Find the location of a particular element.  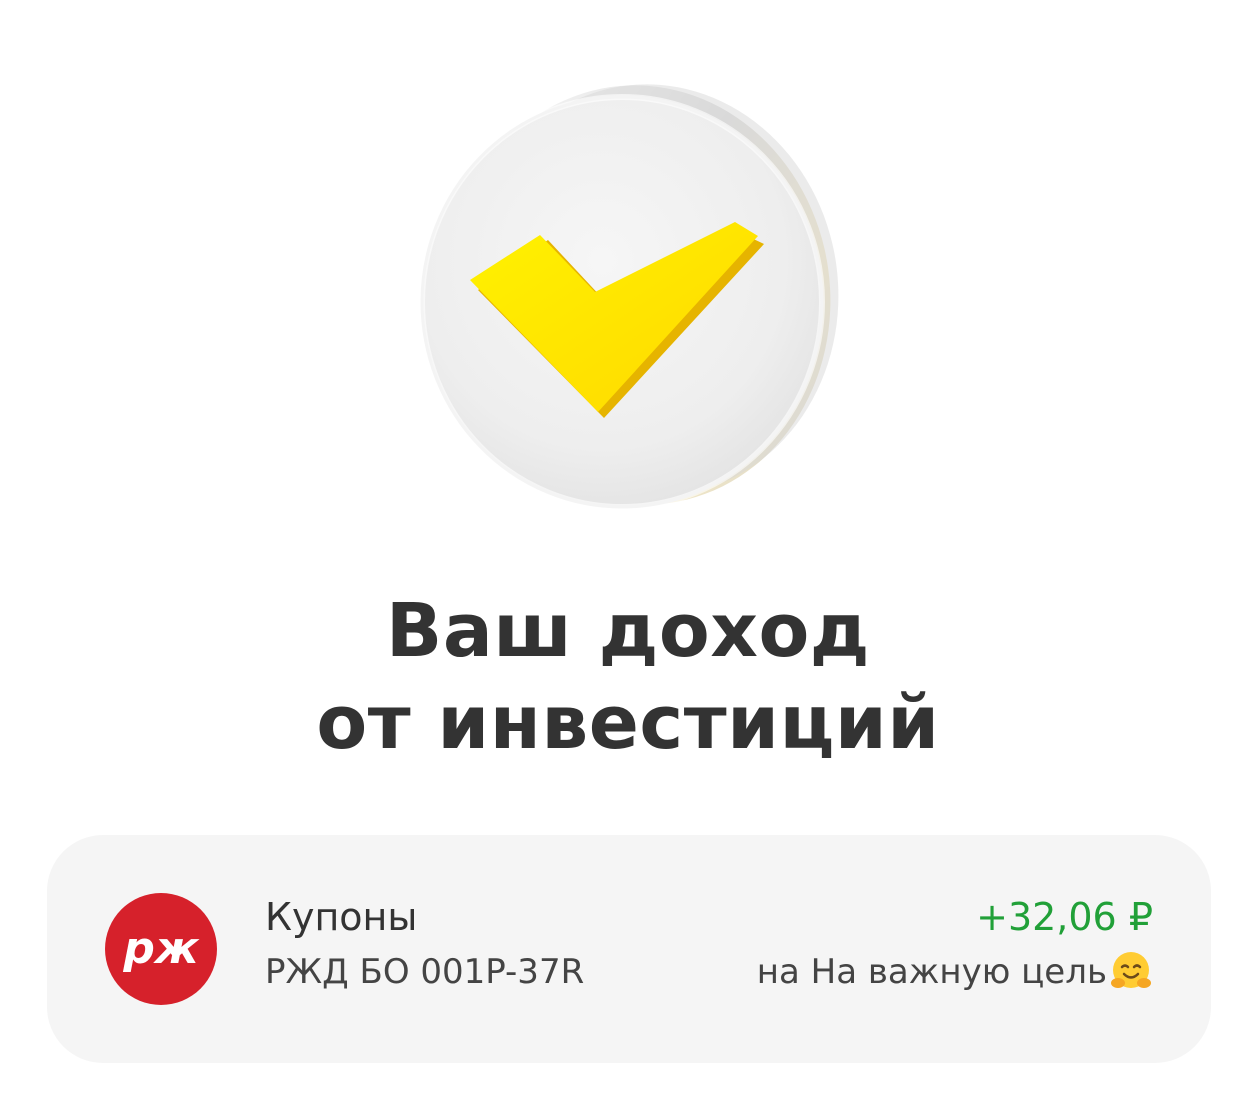

yellow-check-mark-badge-icon is located at coordinates (629, 297).